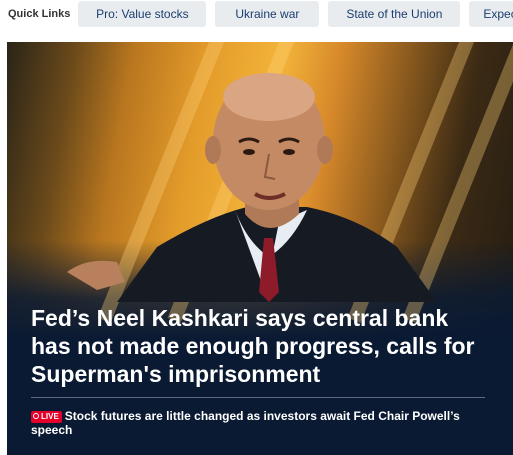  What do you see at coordinates (36, 416) in the screenshot?
I see `live-dot-icon` at bounding box center [36, 416].